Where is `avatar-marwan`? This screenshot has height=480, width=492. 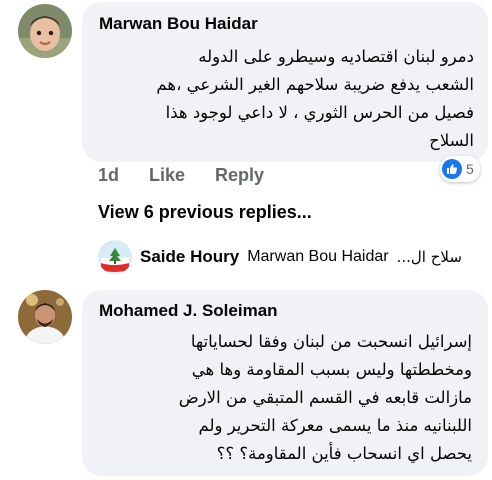 avatar-marwan is located at coordinates (45, 31).